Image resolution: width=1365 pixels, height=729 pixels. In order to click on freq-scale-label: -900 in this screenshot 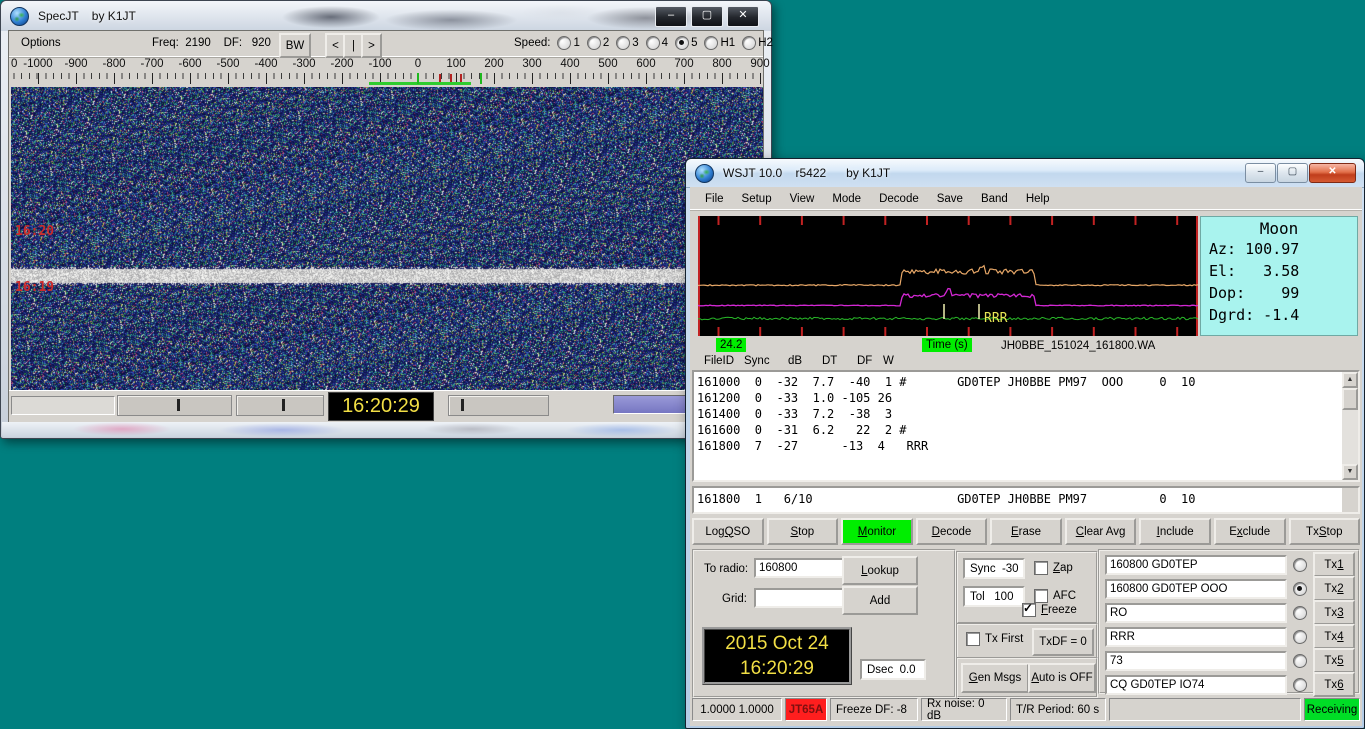, I will do `click(76, 64)`.